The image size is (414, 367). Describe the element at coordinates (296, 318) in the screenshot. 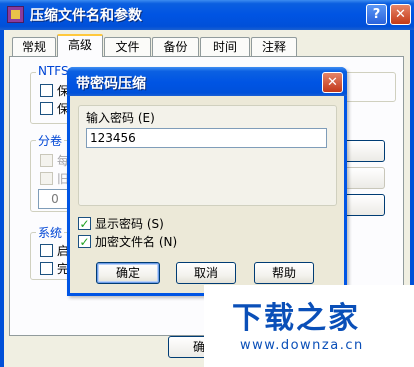

I see `watermark-logo-text: 下载之家` at that location.